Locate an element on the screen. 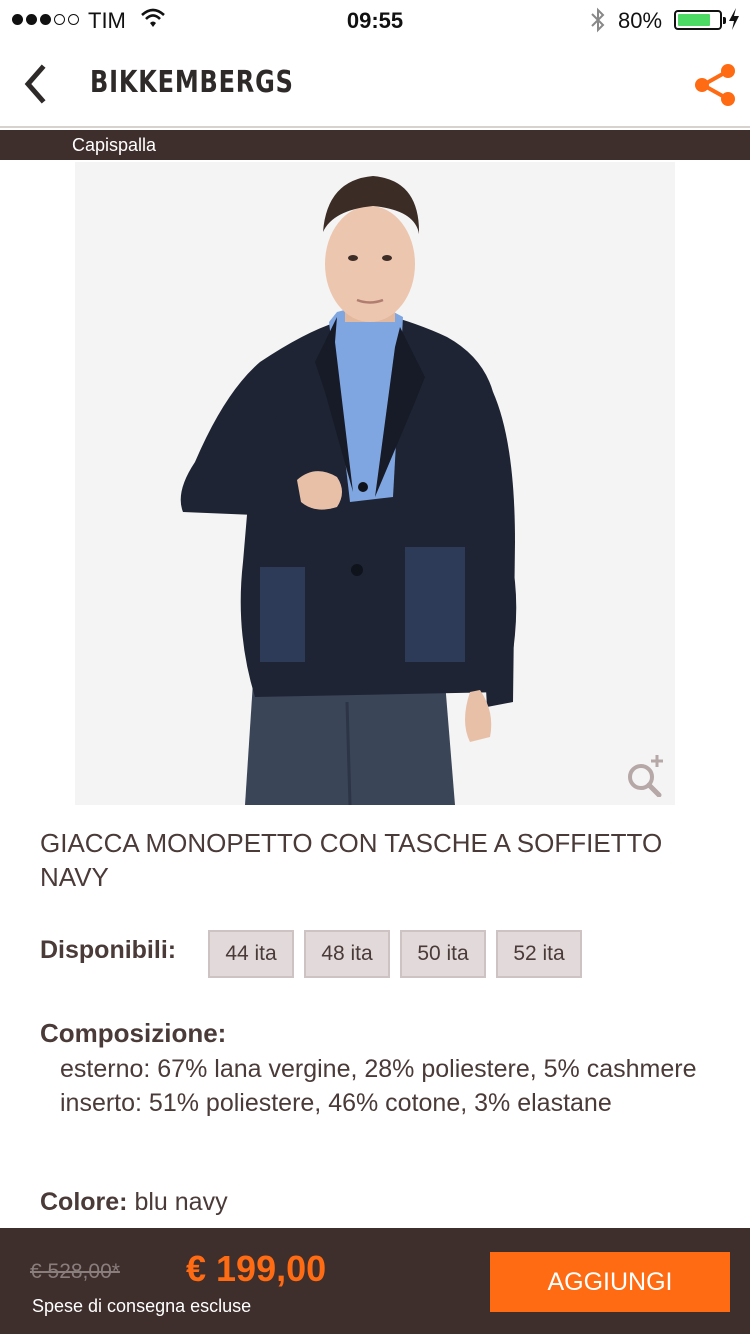 This screenshot has width=750, height=1334. navigation-bar: BIKKEMBERGS is located at coordinates (375, 84).